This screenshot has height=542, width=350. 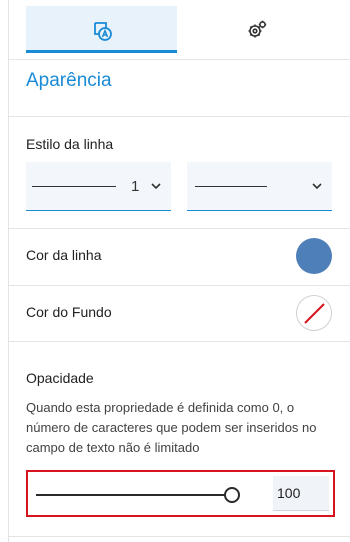 I want to click on background-color-swatch, so click(x=314, y=313).